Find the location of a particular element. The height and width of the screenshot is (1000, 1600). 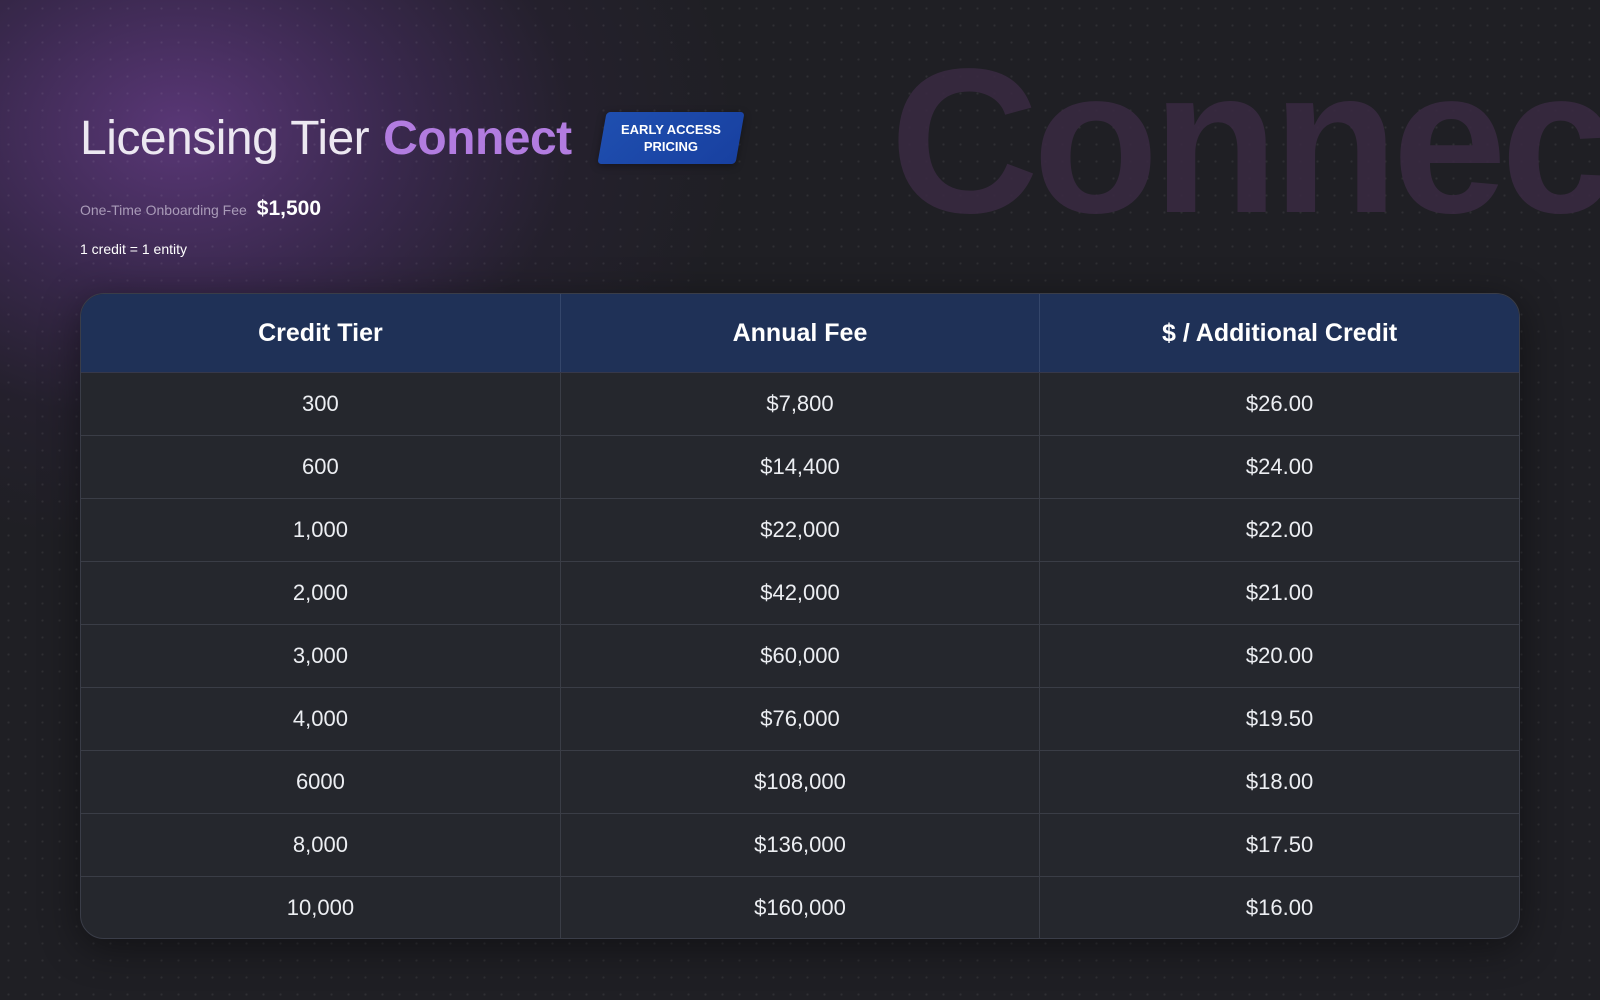

onboarding-fee-value: $1,500 is located at coordinates (289, 208).